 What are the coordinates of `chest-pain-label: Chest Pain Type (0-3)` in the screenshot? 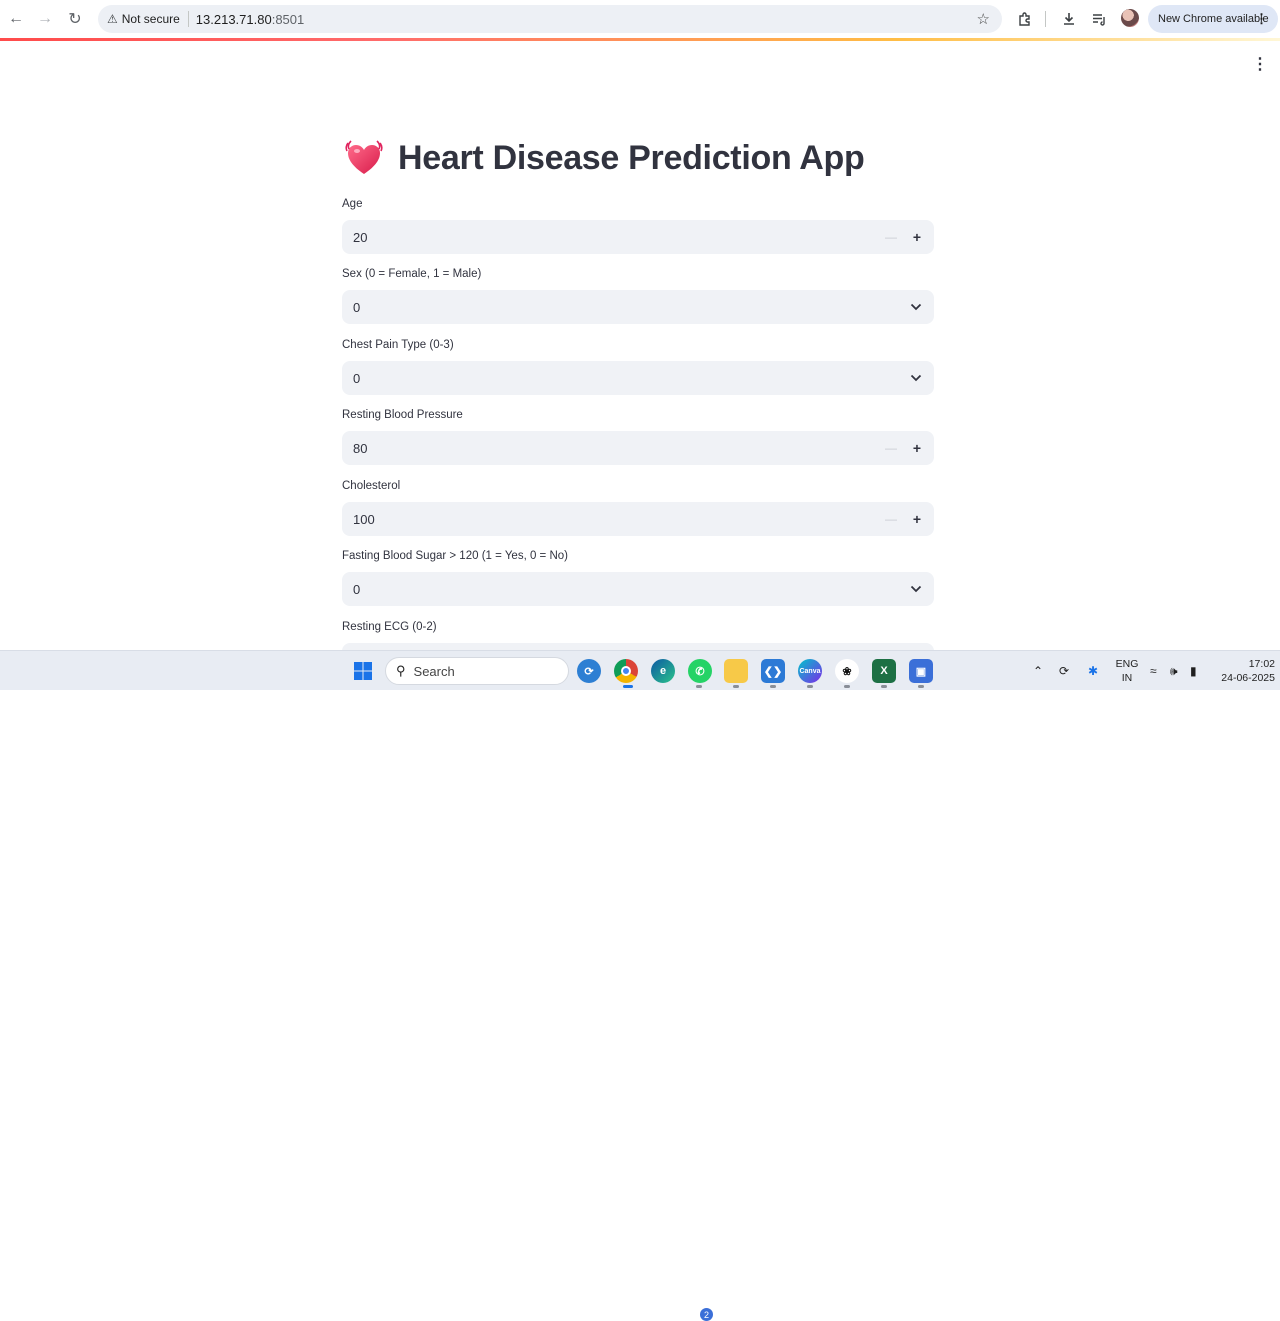 It's located at (398, 345).